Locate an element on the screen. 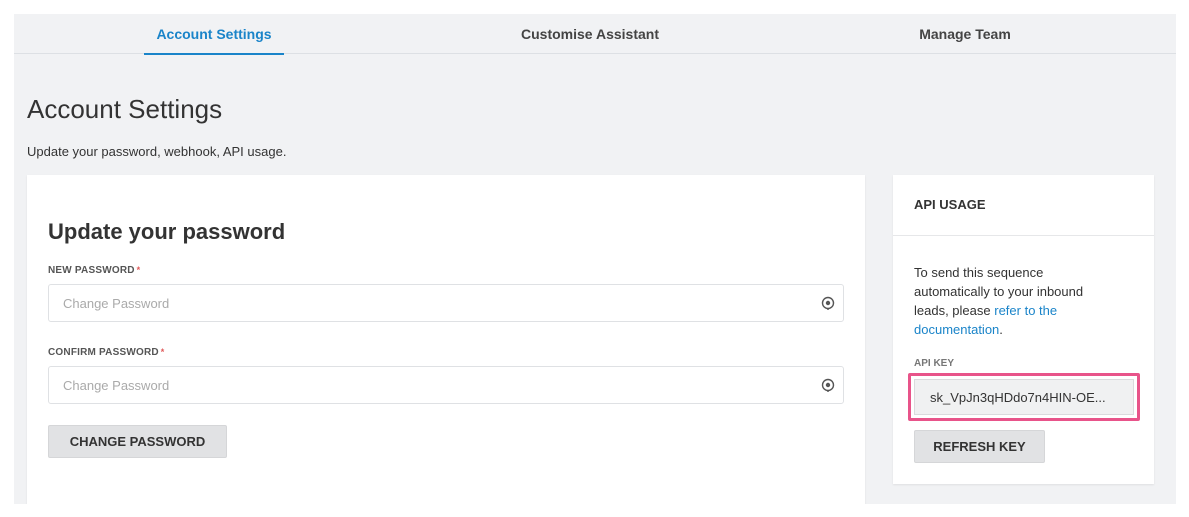 Image resolution: width=1189 pixels, height=517 pixels. confirm-password-label-text: CONFIRM PASSWORD is located at coordinates (103, 352).